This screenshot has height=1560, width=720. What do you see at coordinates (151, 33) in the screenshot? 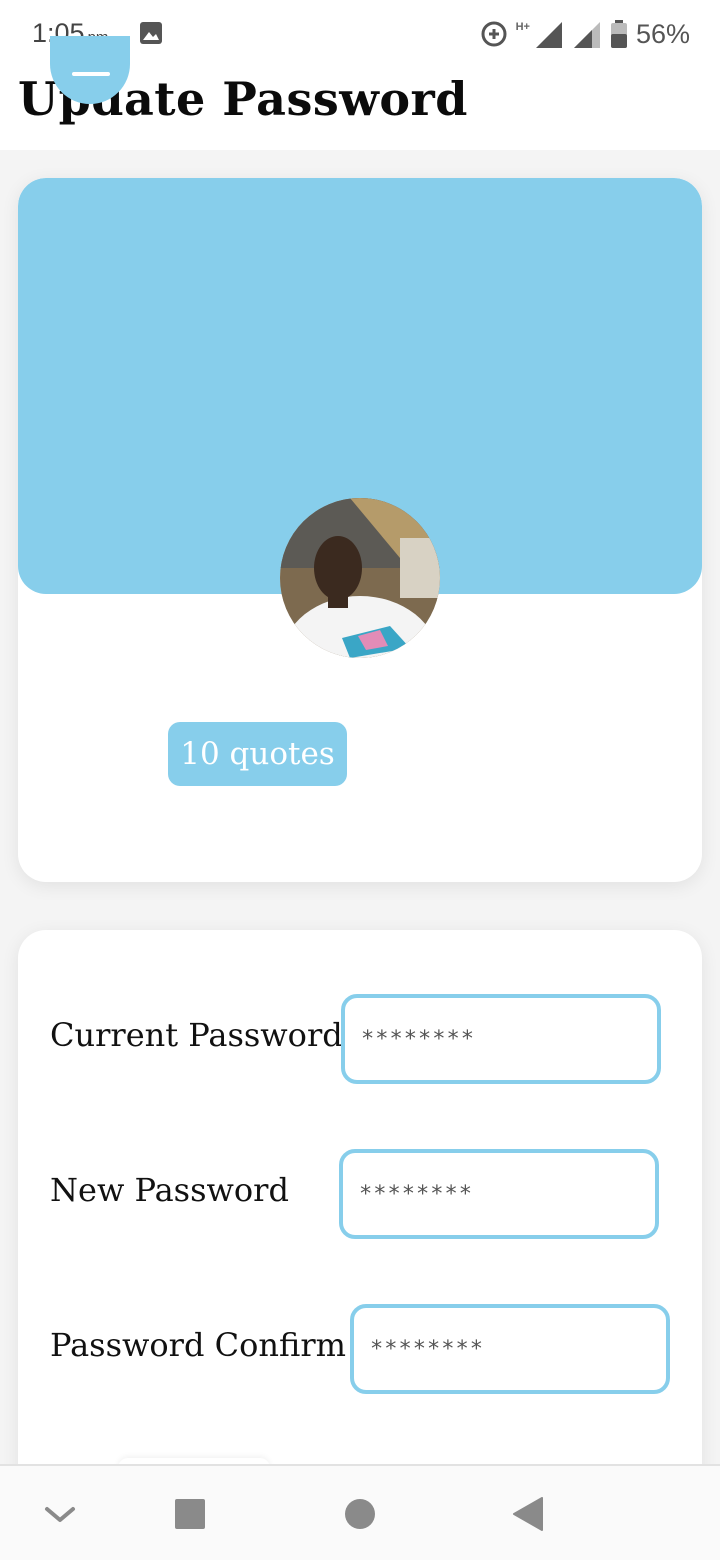
I see `gallery-icon` at bounding box center [151, 33].